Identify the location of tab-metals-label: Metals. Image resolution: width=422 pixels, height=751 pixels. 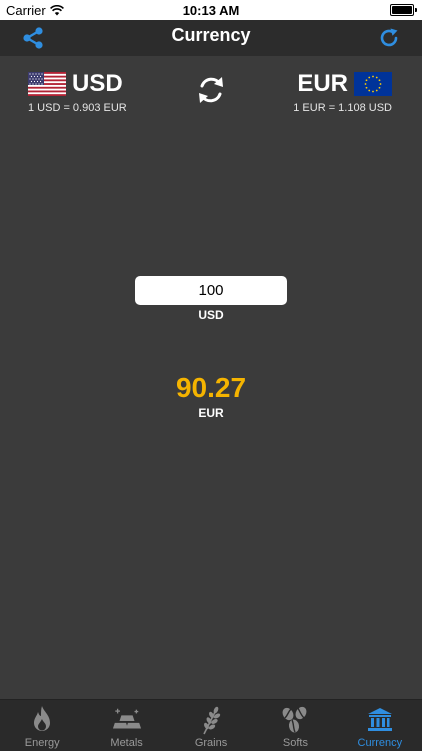
(126, 743).